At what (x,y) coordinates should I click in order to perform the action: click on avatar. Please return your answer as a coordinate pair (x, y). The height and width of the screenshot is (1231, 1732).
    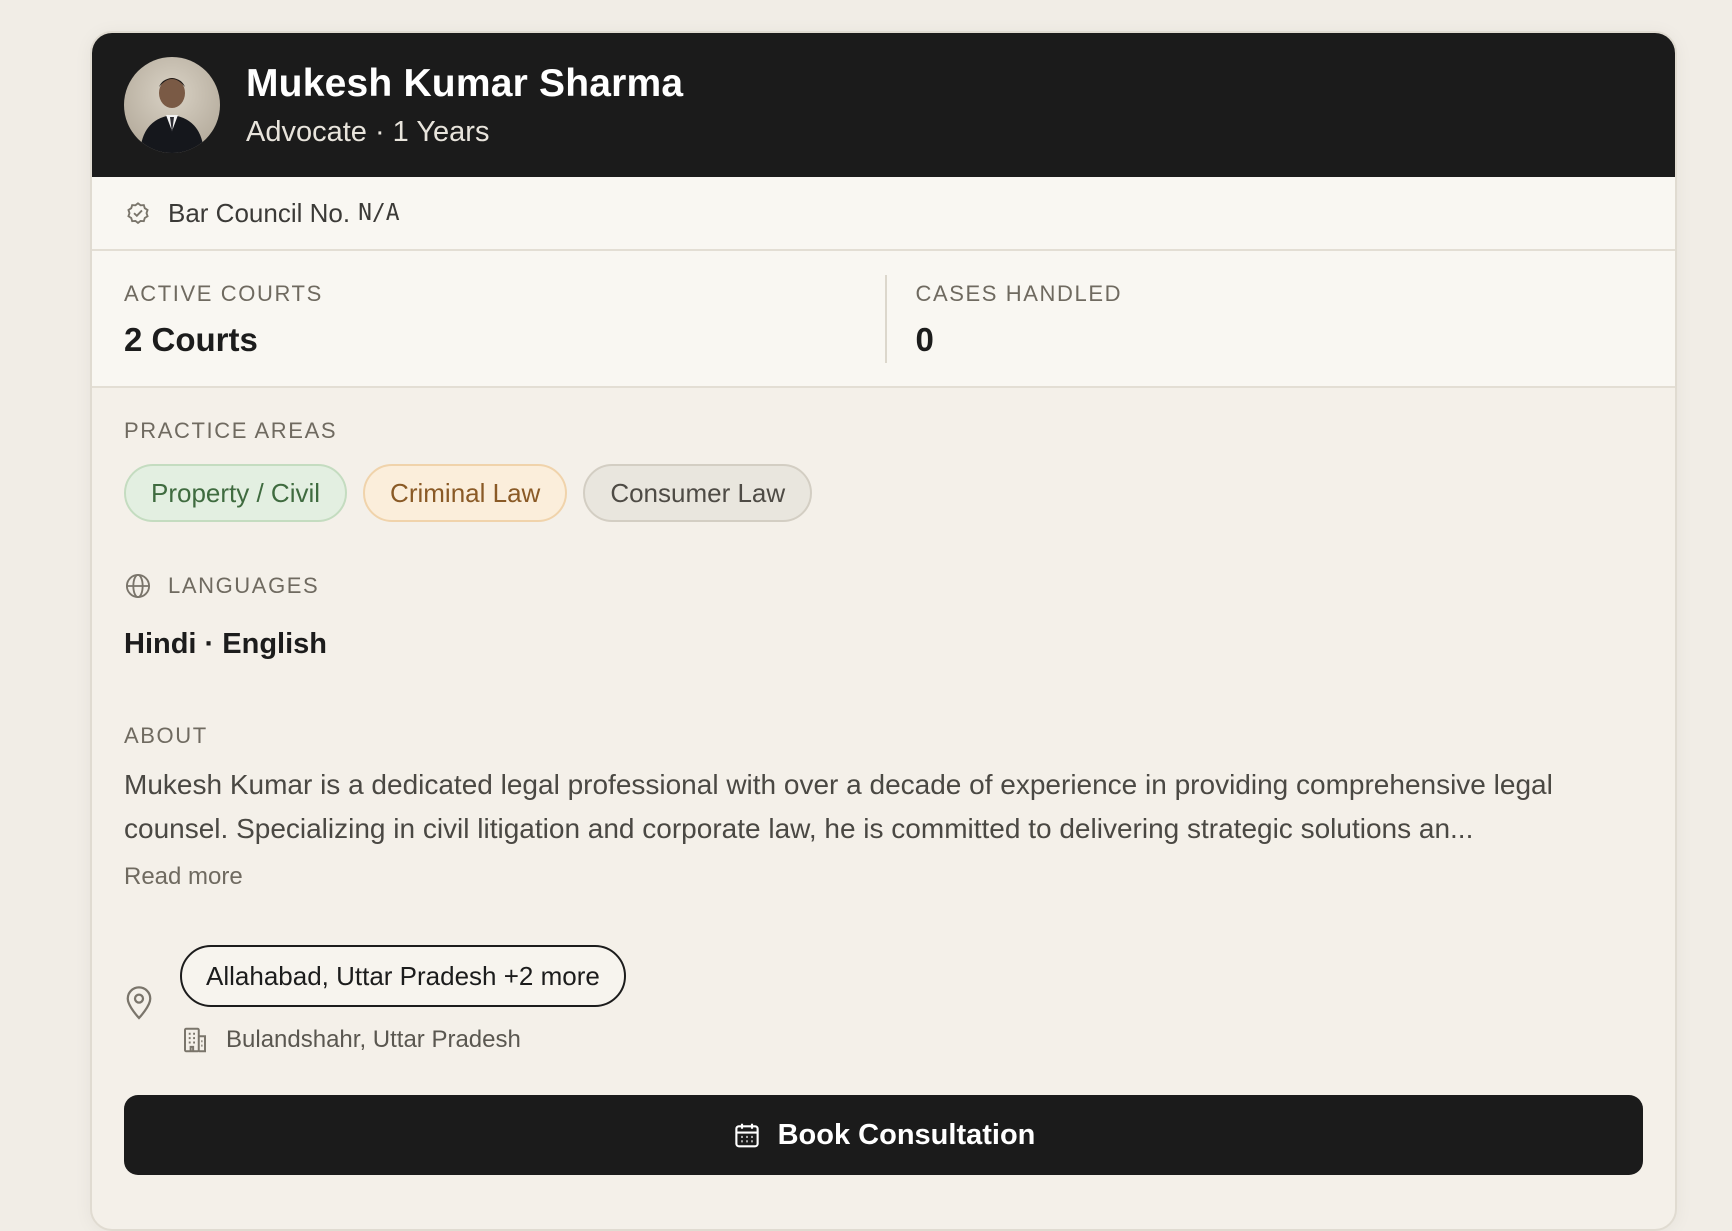
    Looking at the image, I should click on (172, 105).